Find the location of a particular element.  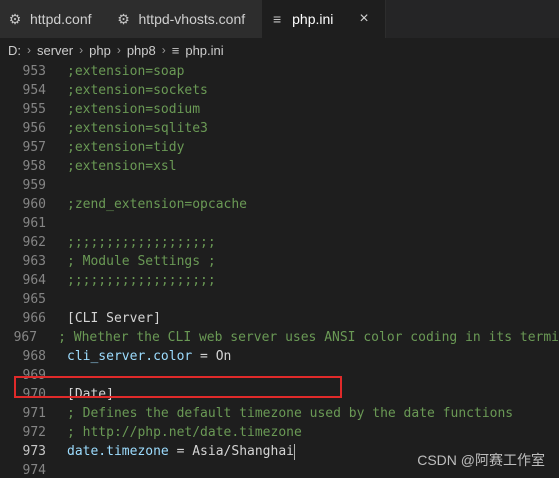

line-number: 954 is located at coordinates (34, 90).